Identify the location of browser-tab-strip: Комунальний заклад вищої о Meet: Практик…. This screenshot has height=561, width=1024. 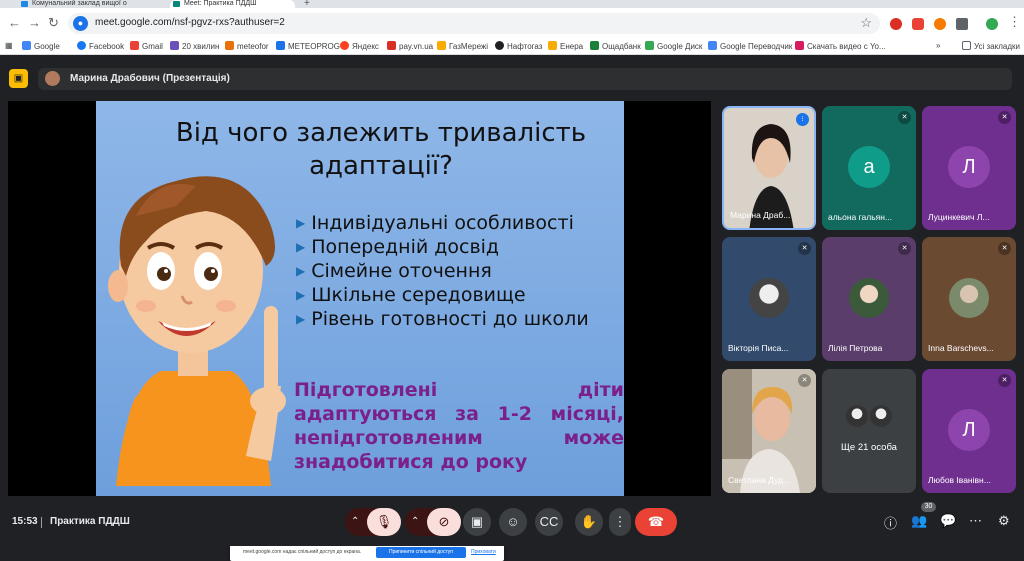
(512, 4).